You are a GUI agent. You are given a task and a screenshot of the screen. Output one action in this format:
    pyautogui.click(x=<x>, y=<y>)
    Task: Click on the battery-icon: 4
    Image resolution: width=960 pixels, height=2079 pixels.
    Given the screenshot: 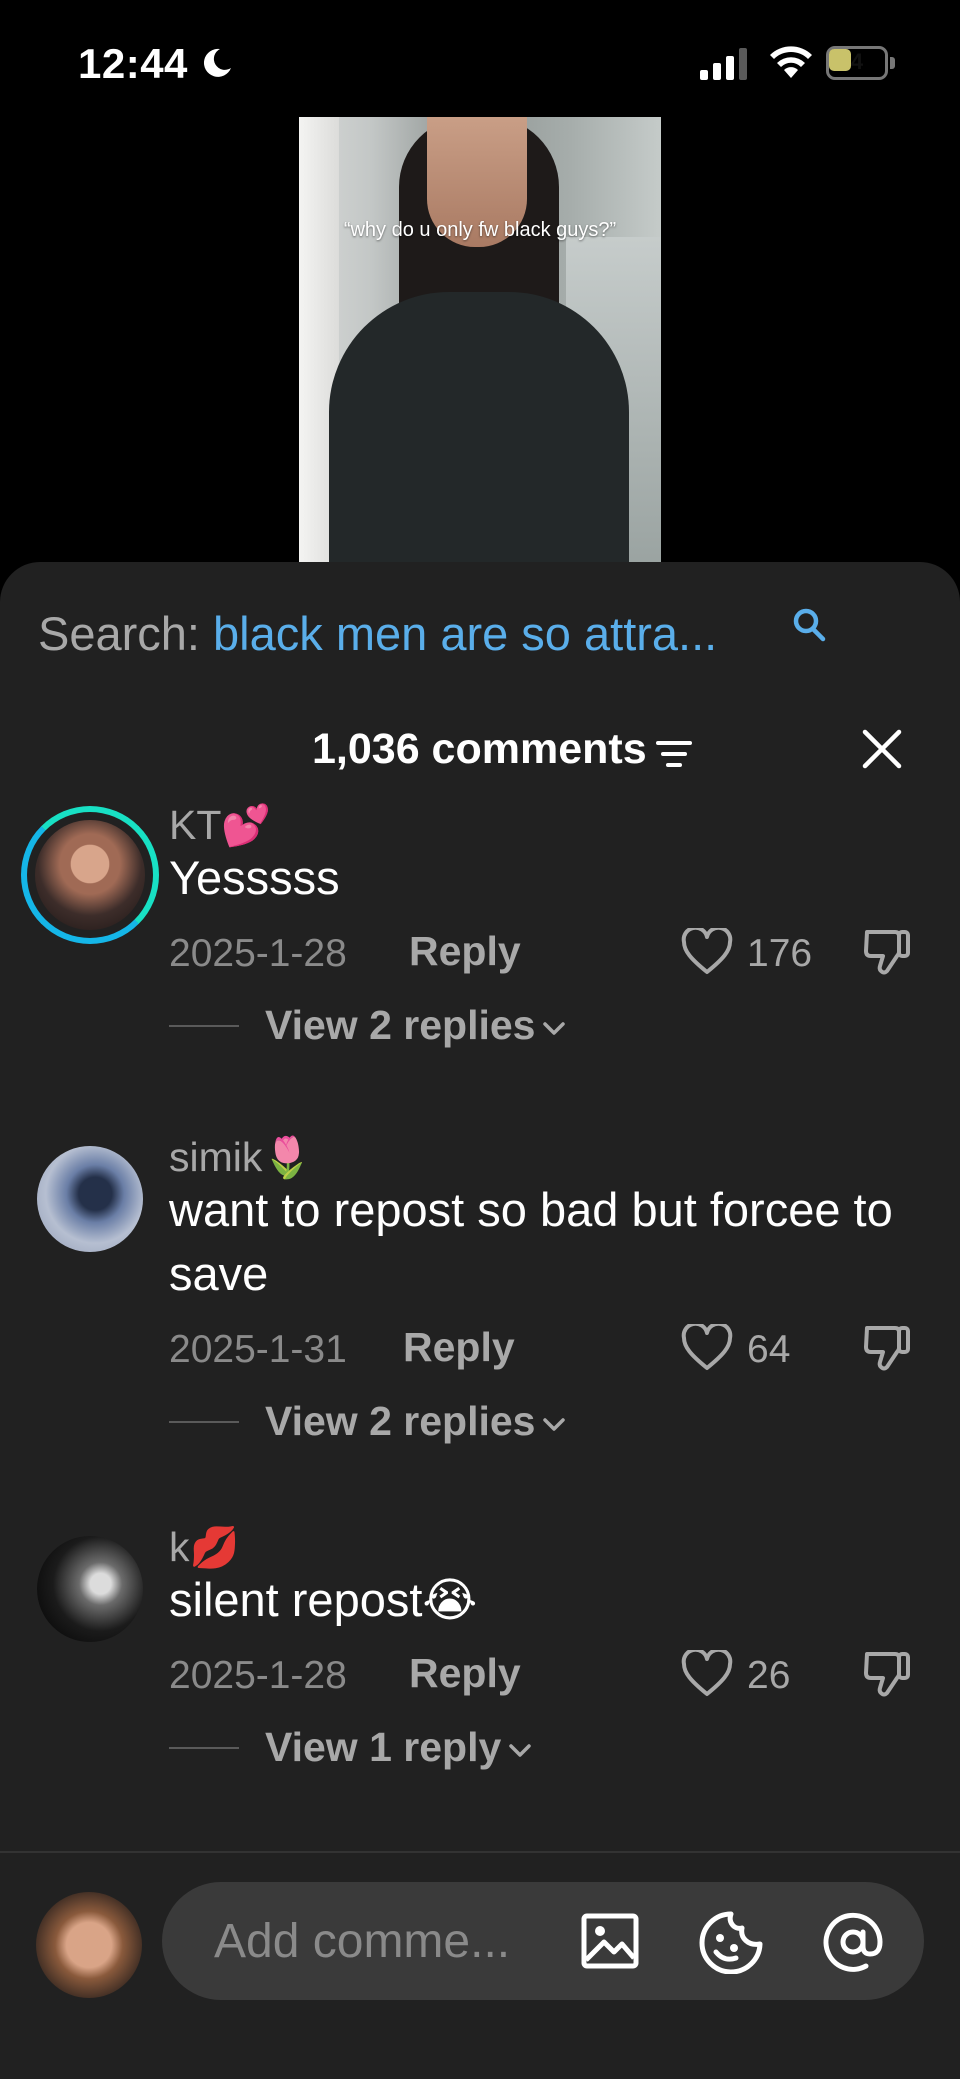 What is the action you would take?
    pyautogui.click(x=861, y=63)
    